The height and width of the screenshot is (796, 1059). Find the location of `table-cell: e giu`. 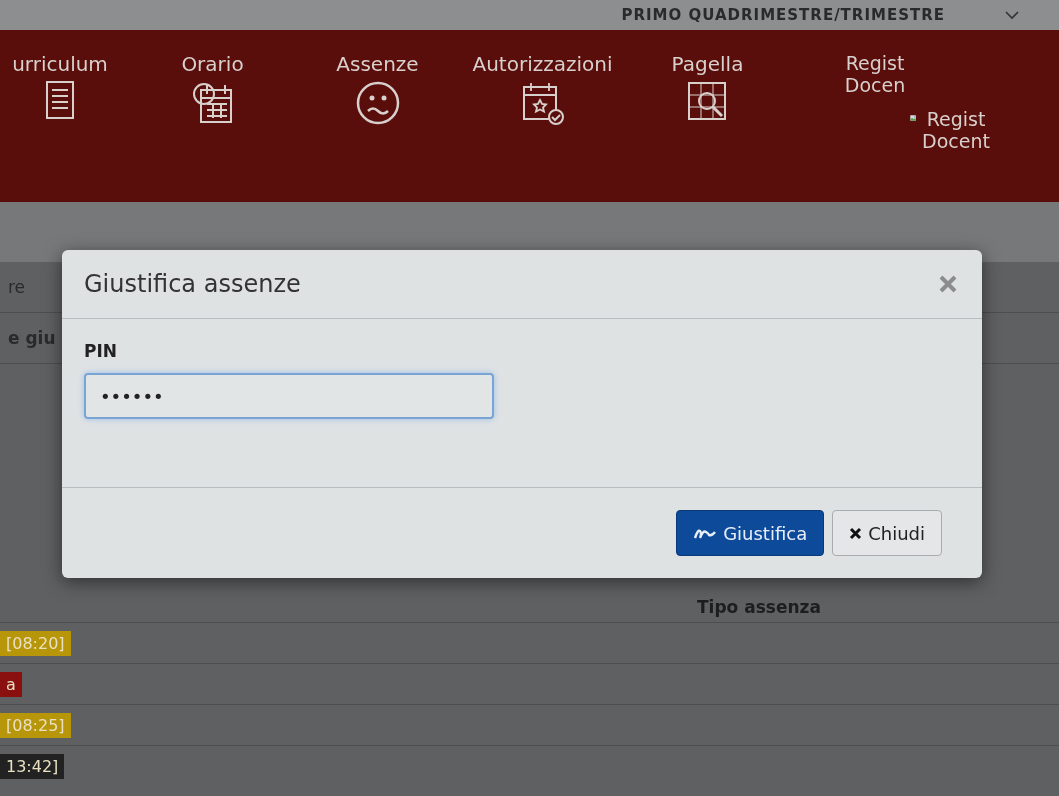

table-cell: e giu is located at coordinates (32, 338).